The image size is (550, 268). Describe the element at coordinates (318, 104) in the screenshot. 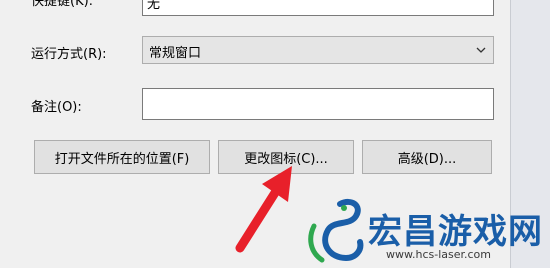

I see `comment-field` at that location.